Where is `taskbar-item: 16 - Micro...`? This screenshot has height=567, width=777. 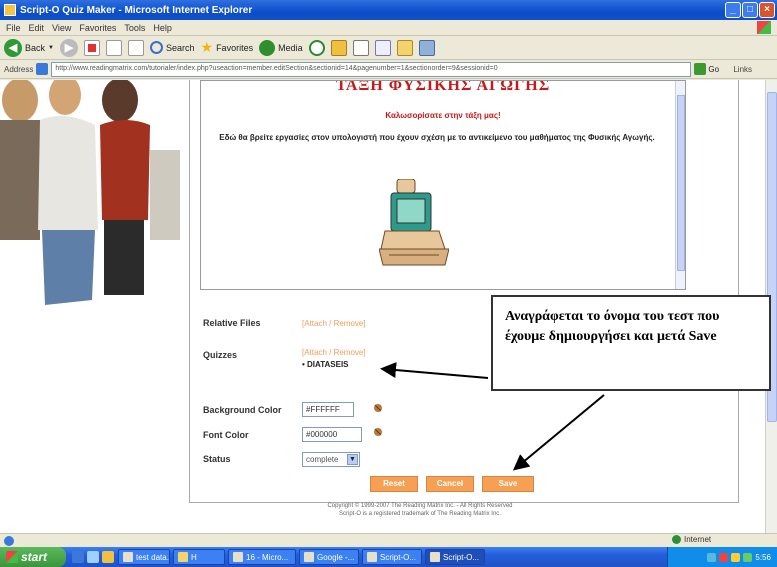
taskbar-item: 16 - Micro... is located at coordinates (262, 557).